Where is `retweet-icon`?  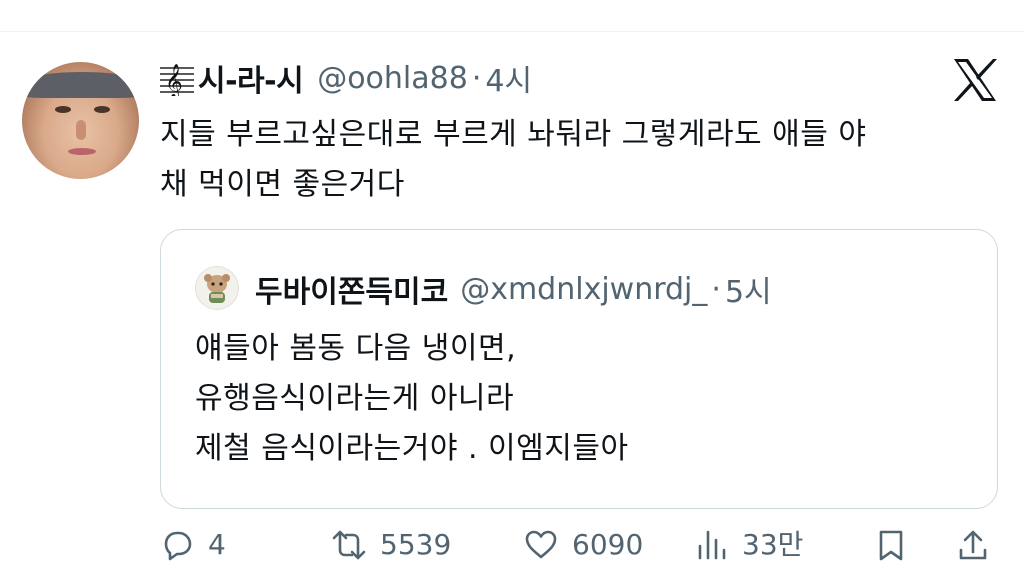 retweet-icon is located at coordinates (349, 545).